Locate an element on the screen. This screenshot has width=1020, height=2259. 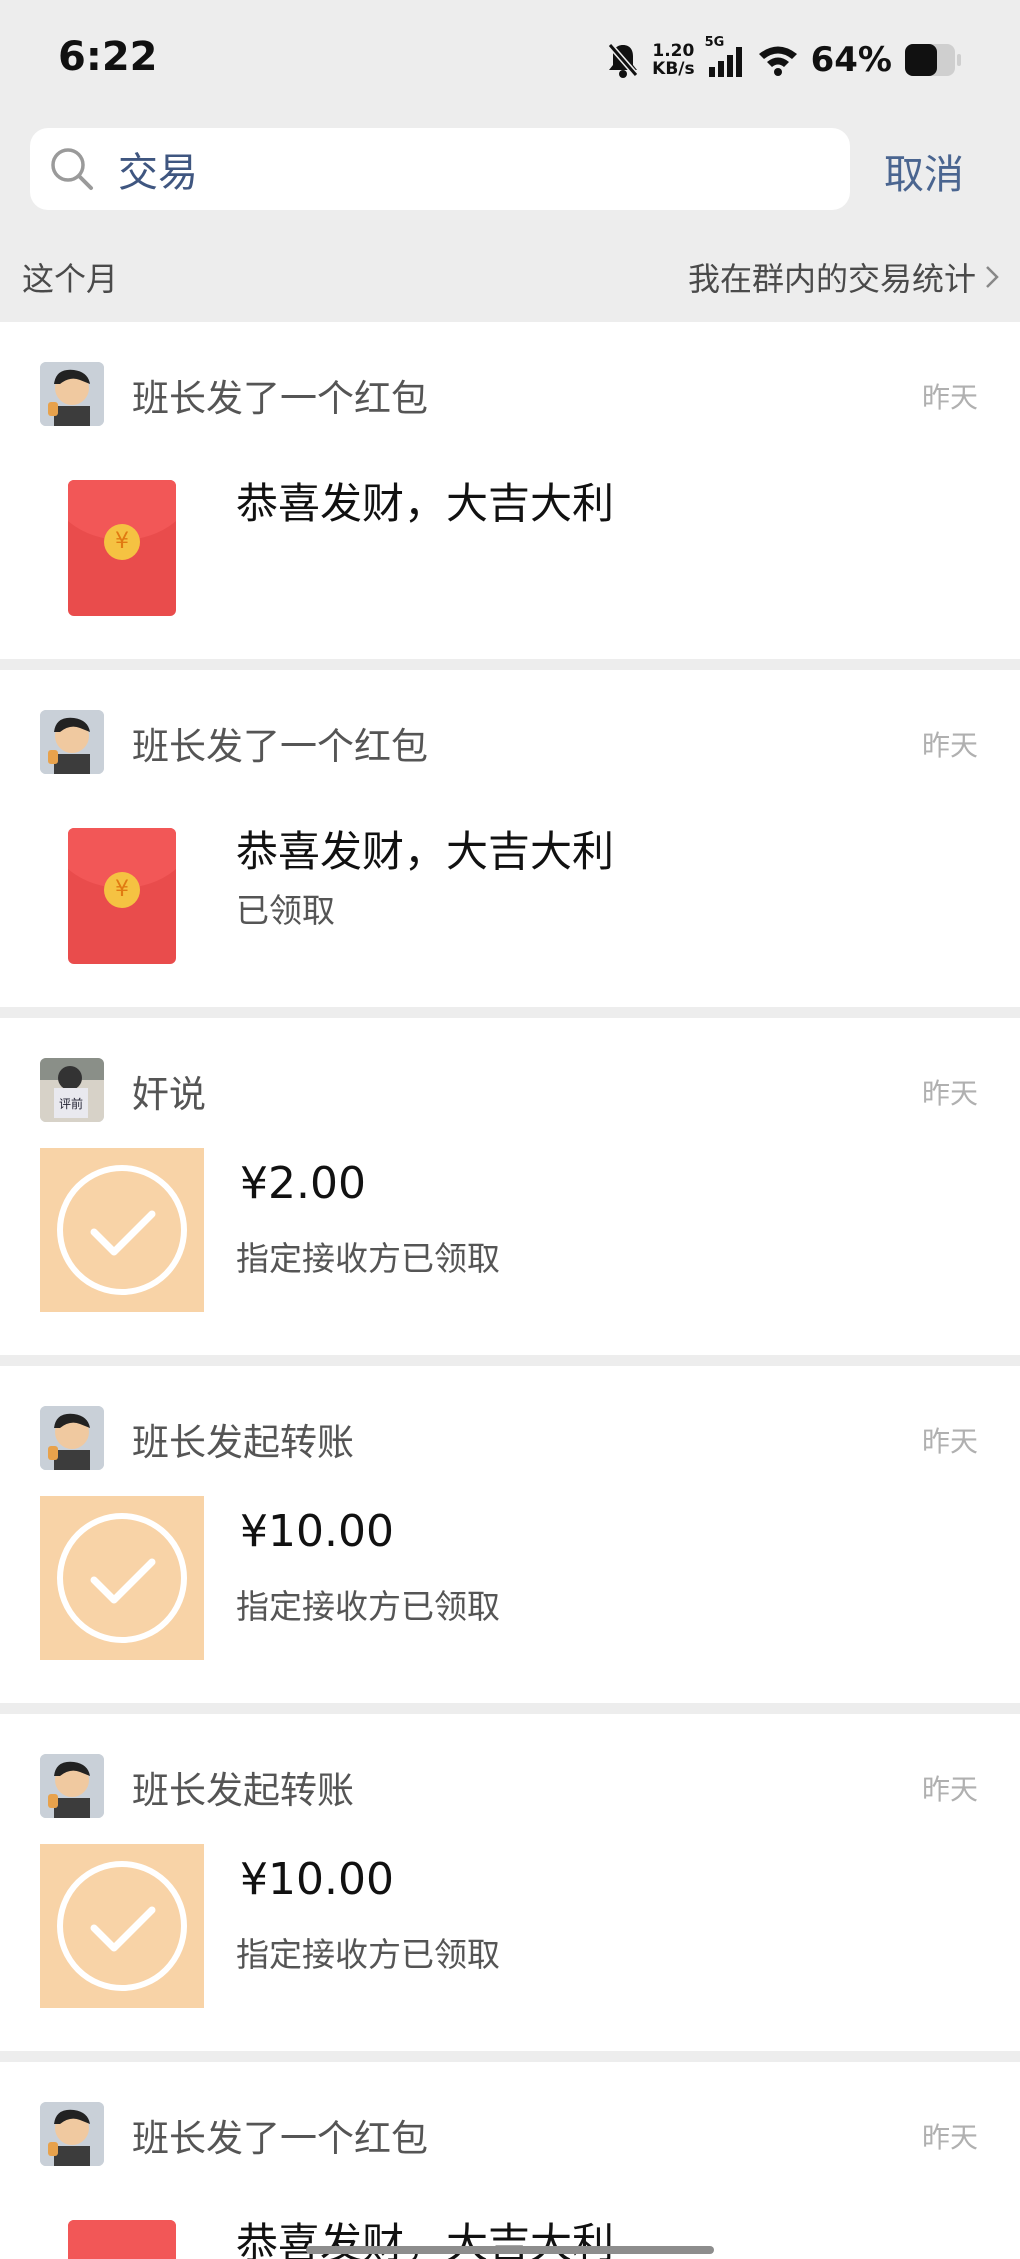
search-bar: 取消 is located at coordinates (510, 170).